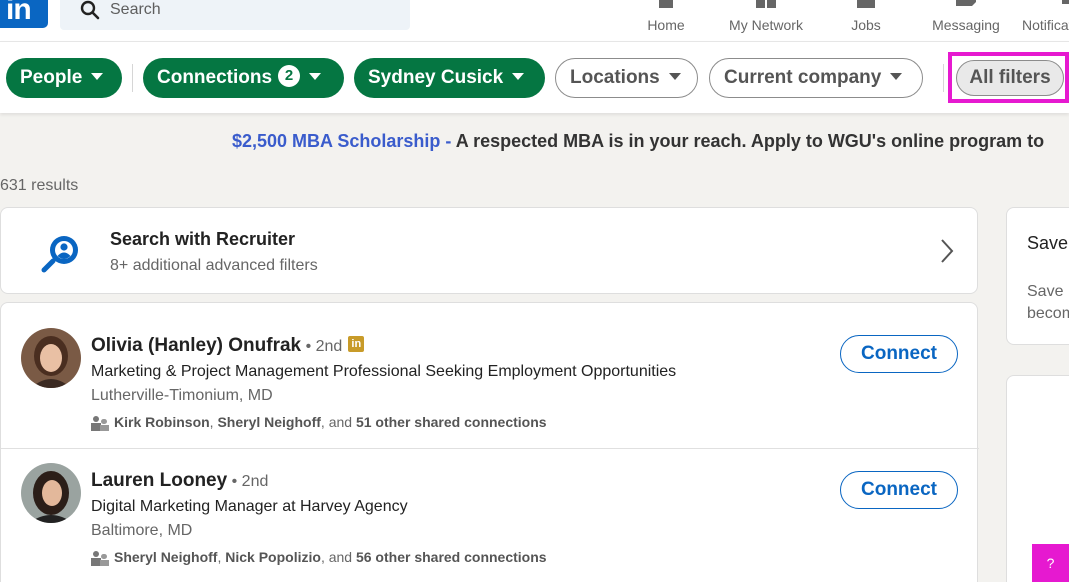 The height and width of the screenshot is (582, 1069). I want to click on filter-sydney-cusick-button: Sydney Cusick, so click(449, 78).